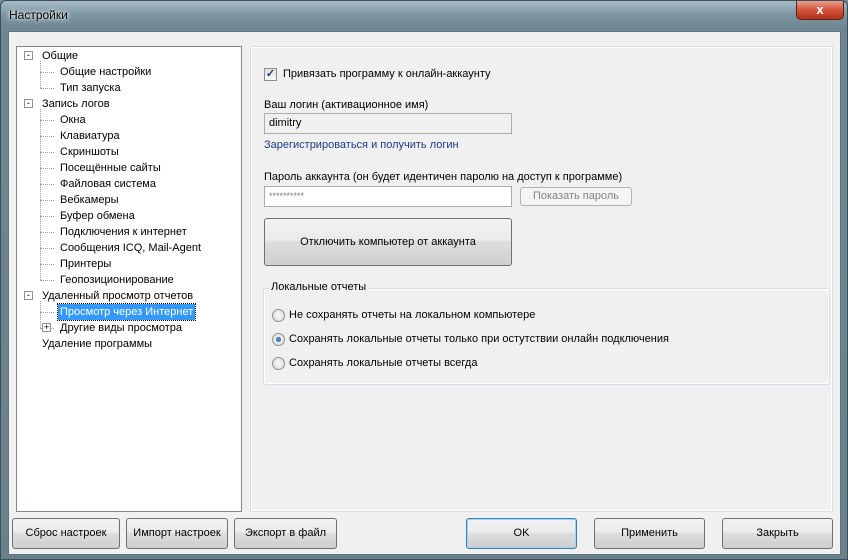  I want to click on tree-item: Файловая система, so click(108, 184).